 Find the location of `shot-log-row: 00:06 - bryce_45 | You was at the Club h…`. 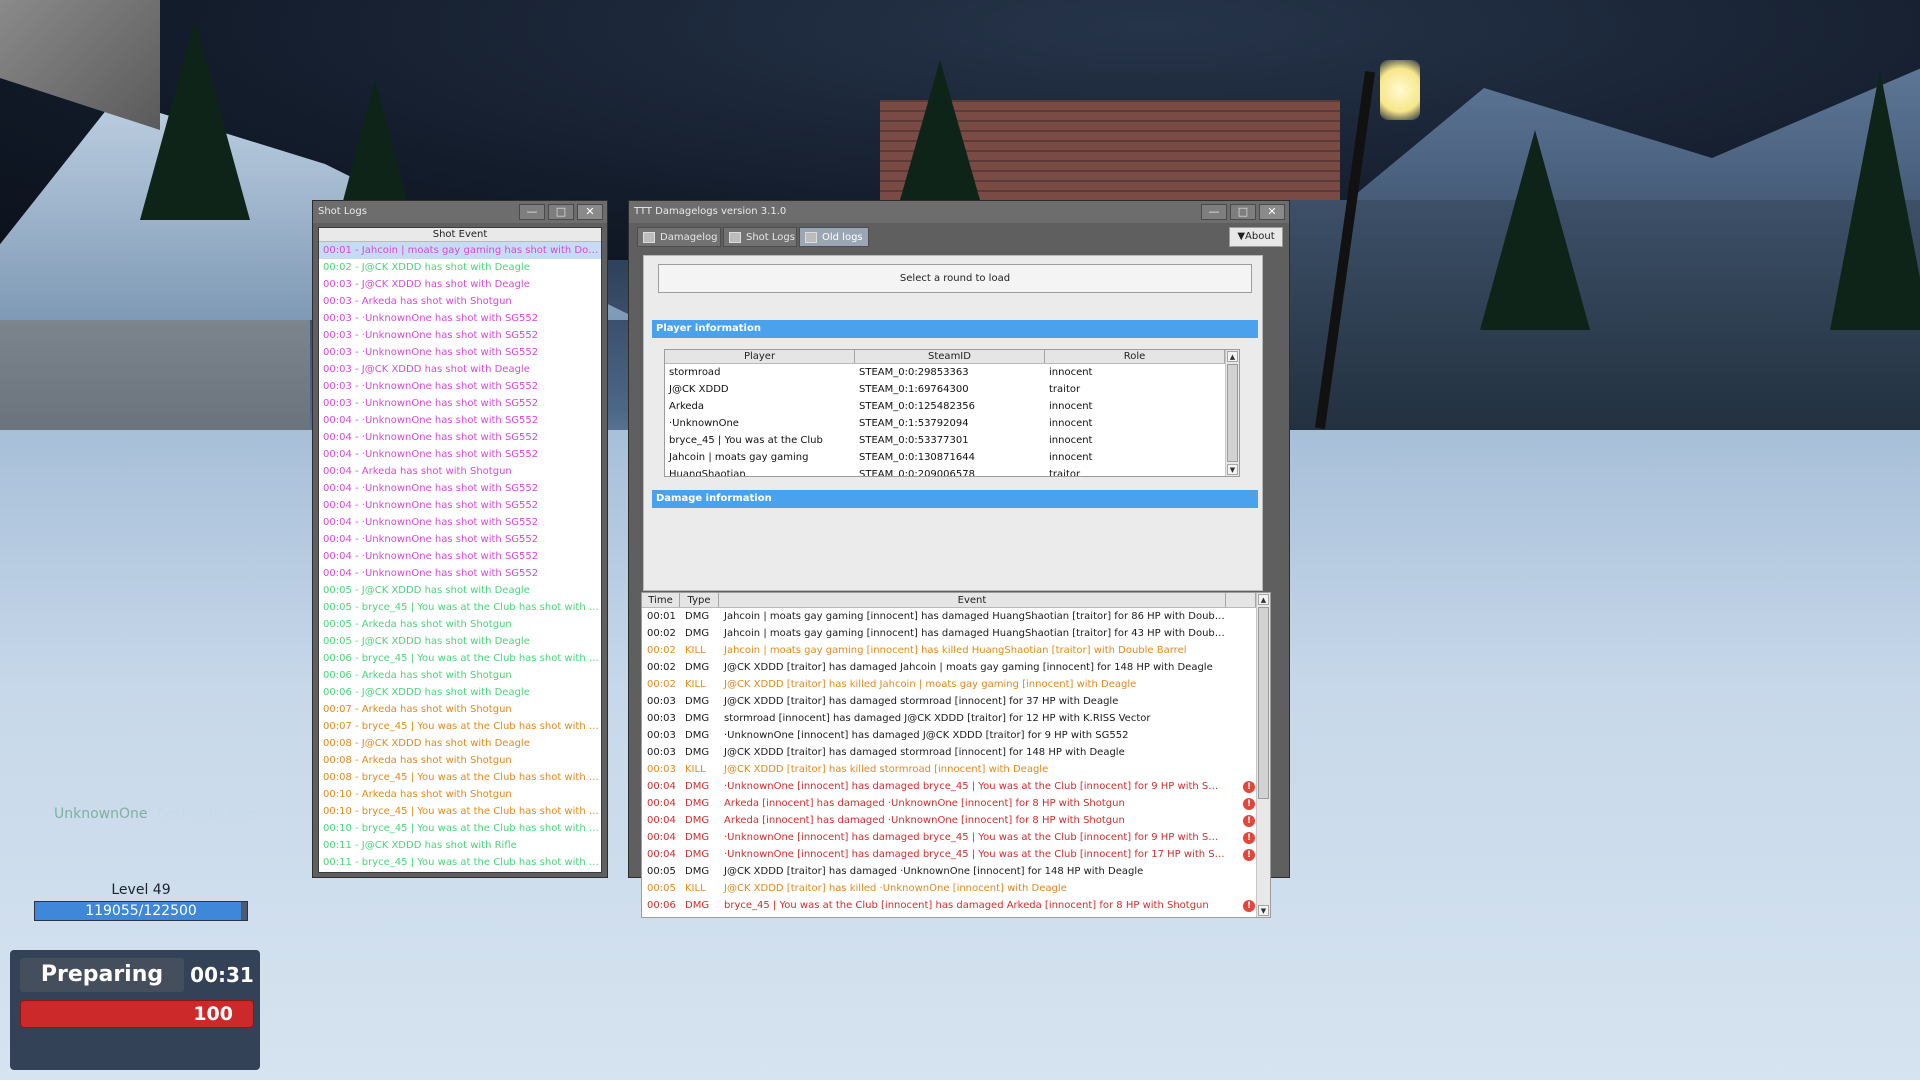

shot-log-row: 00:06 - bryce_45 | You was at the Club h… is located at coordinates (460, 658).